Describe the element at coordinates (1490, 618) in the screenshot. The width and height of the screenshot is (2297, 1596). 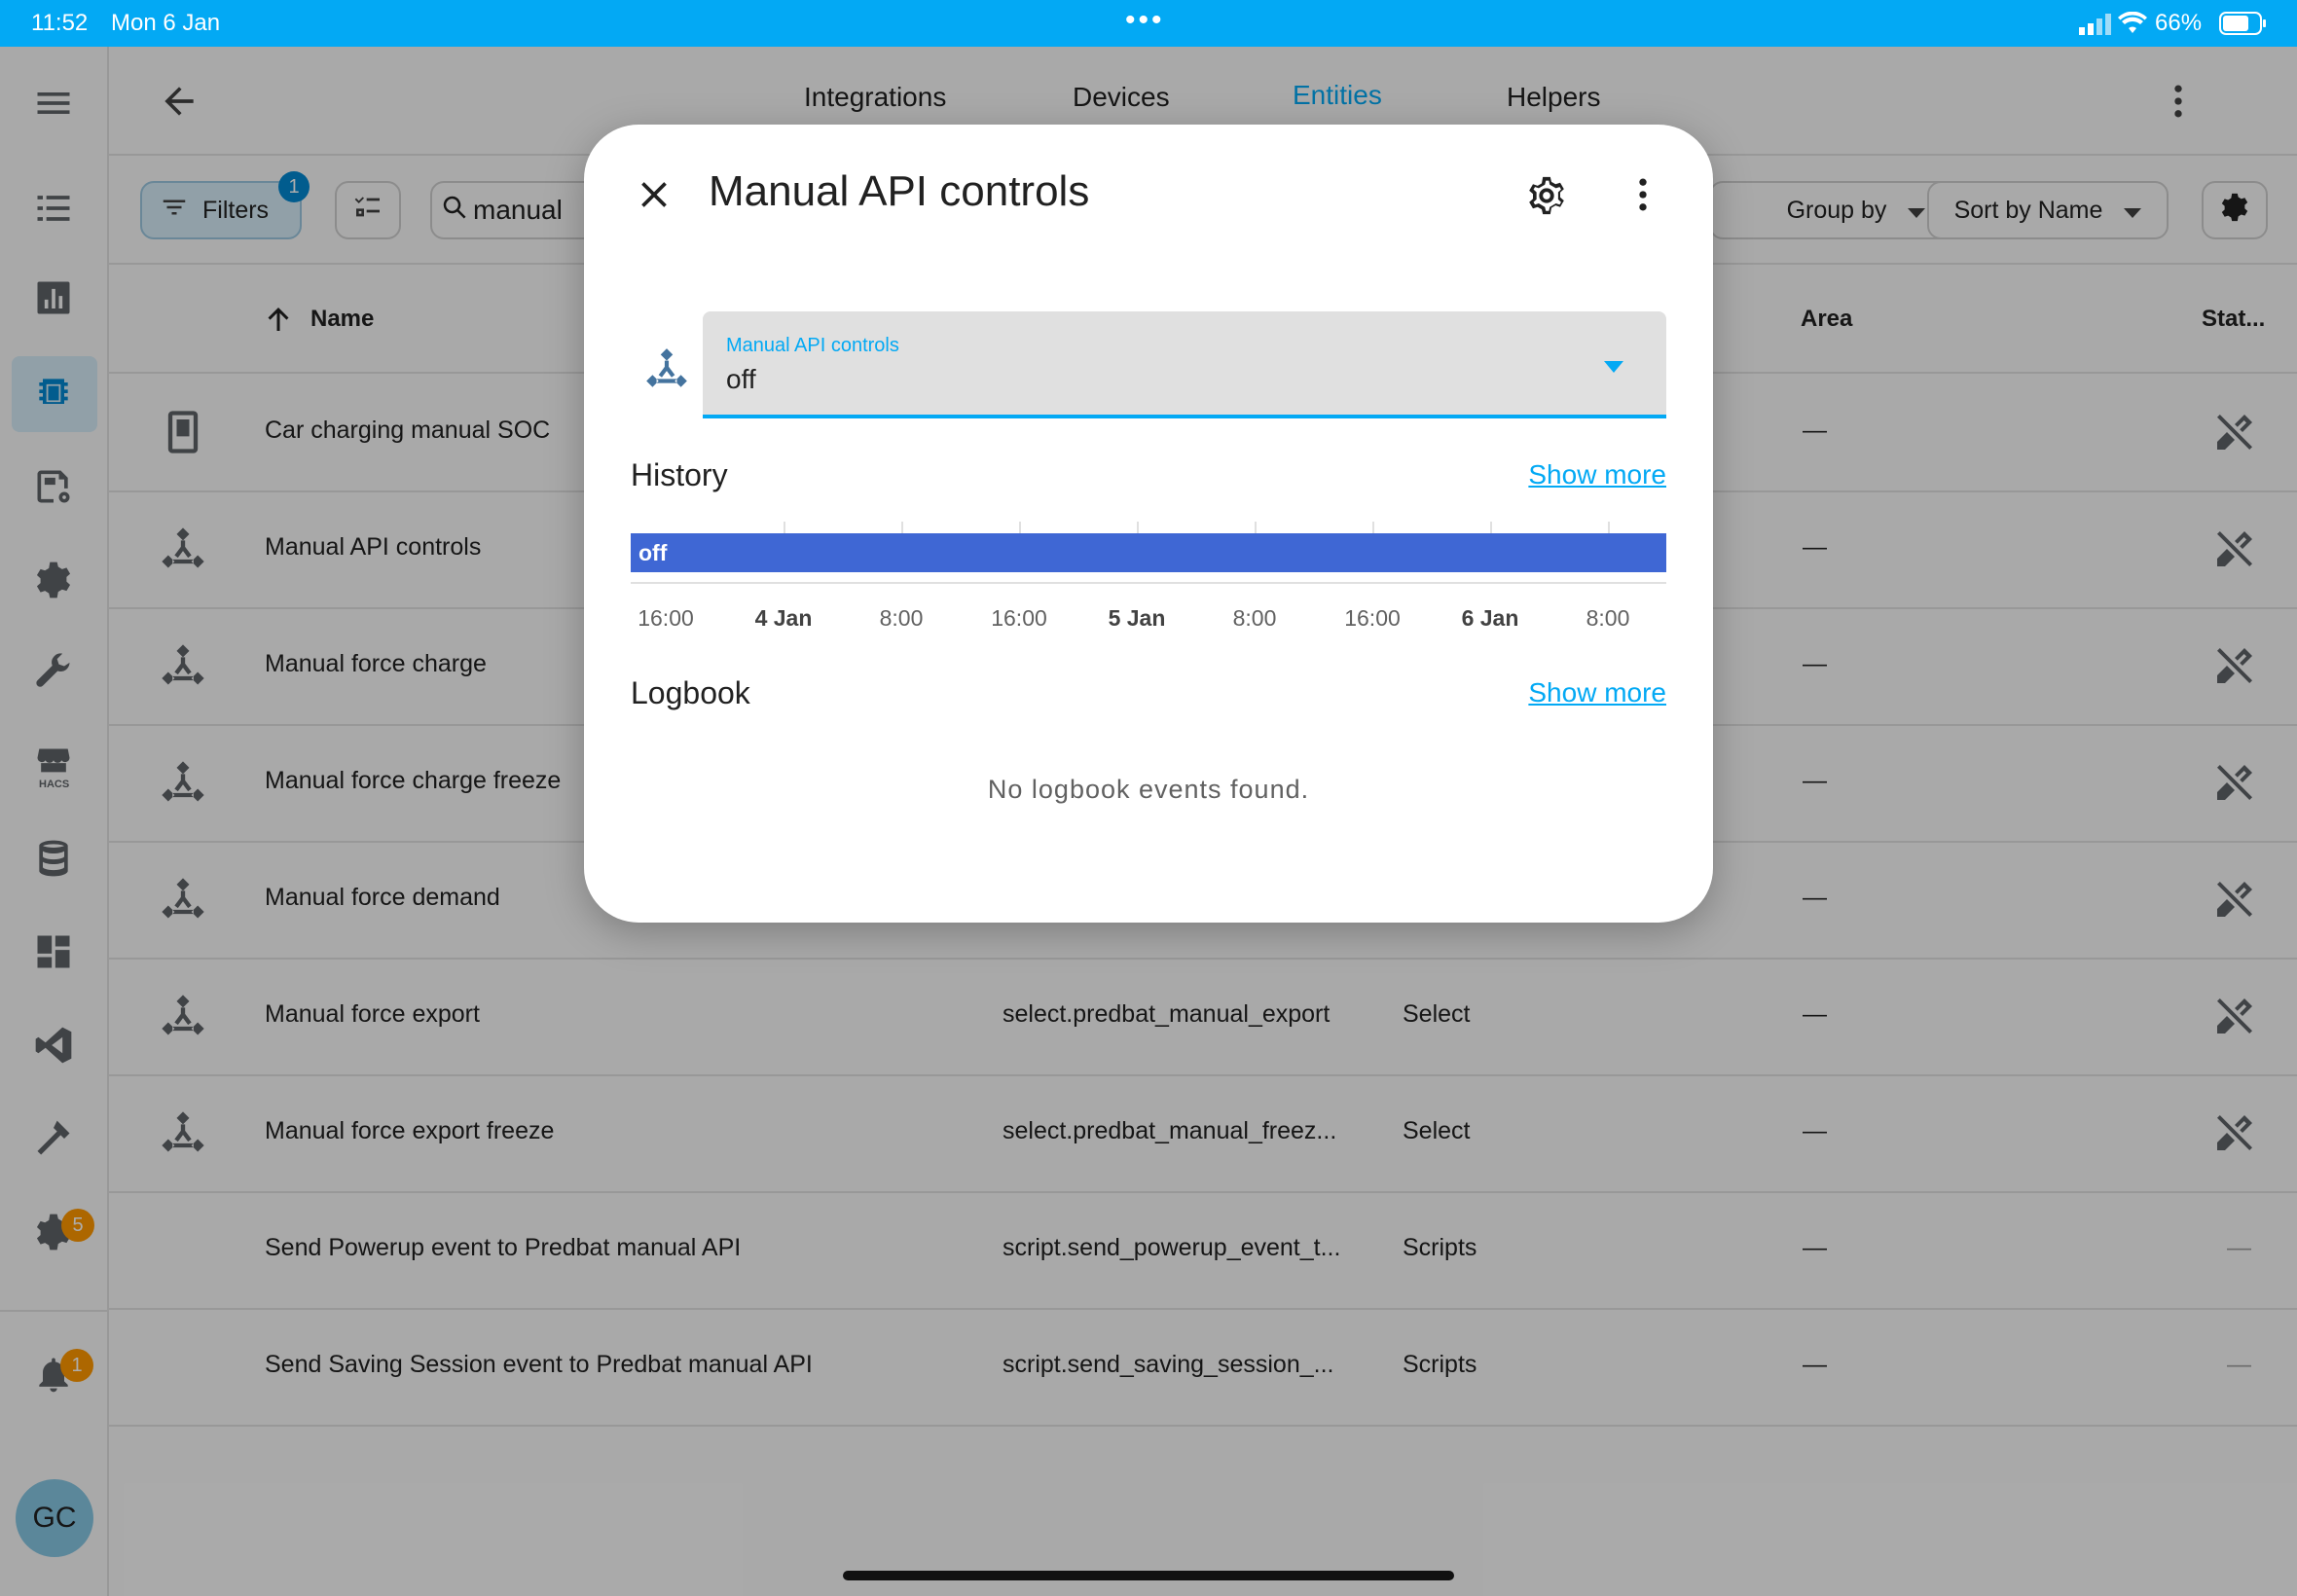
I see `timeline-tick-label: 6 Jan` at that location.